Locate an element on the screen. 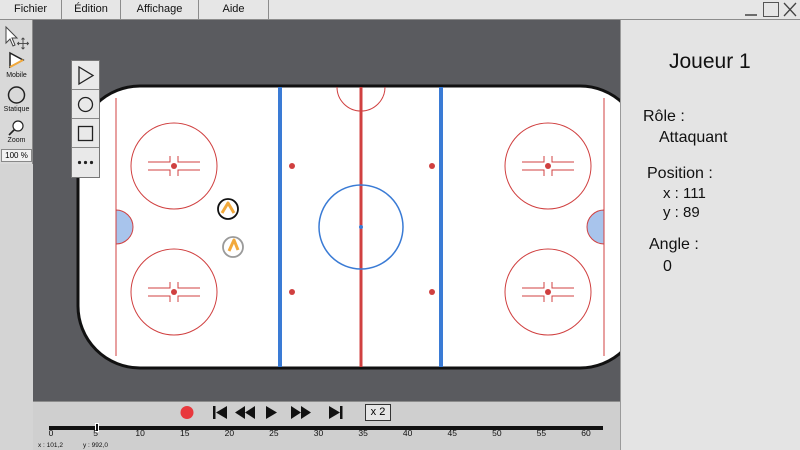 The height and width of the screenshot is (450, 800). timeline-tick: 45 is located at coordinates (452, 433).